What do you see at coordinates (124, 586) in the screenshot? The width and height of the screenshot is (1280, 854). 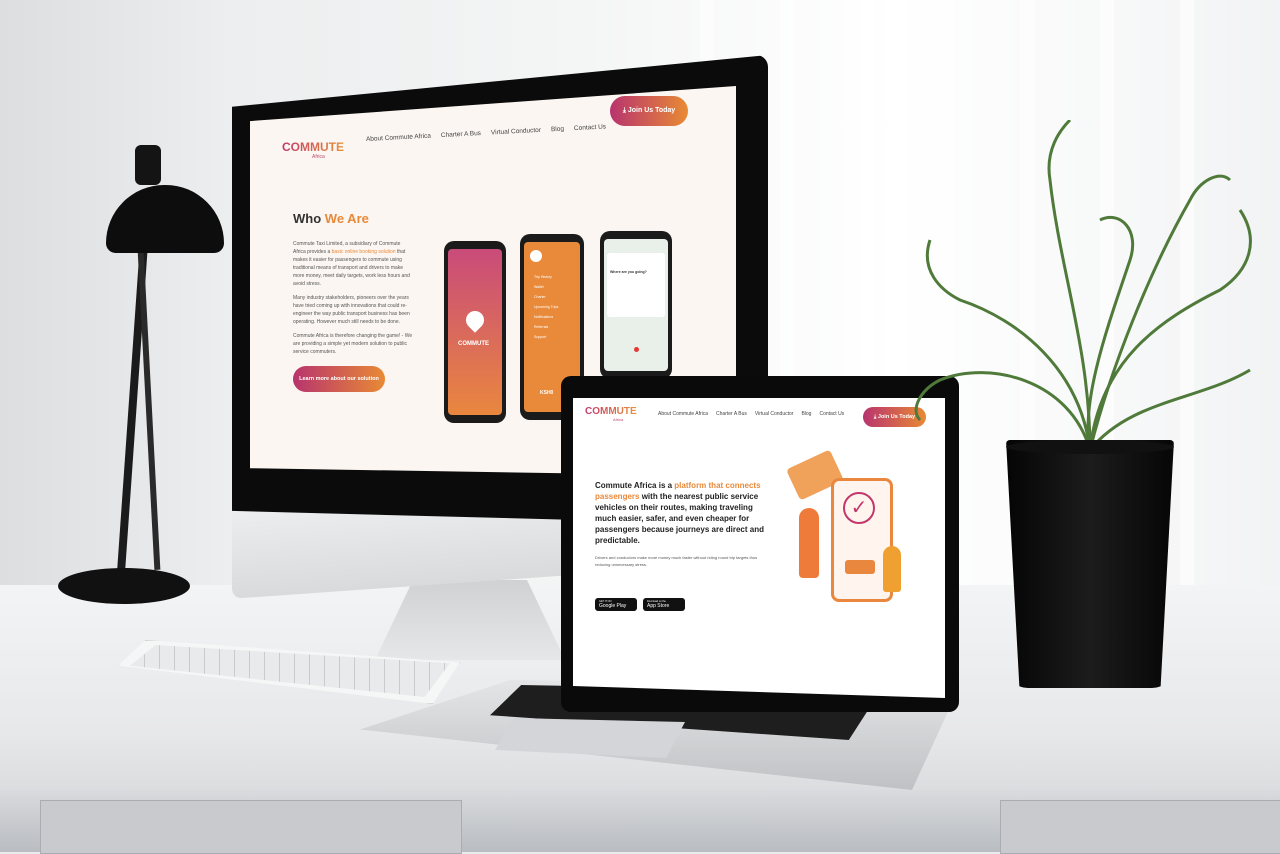 I see `lamp-base` at bounding box center [124, 586].